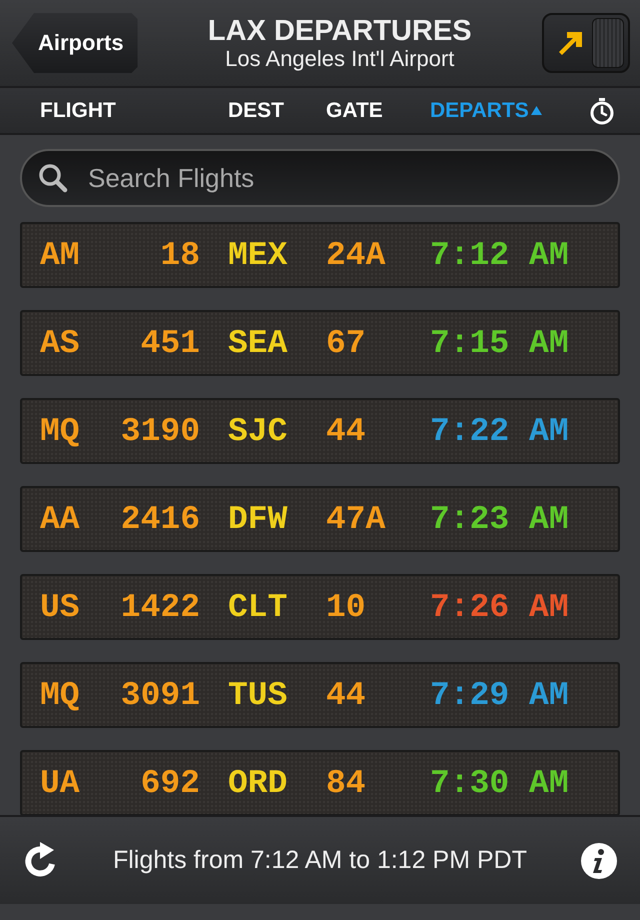  Describe the element at coordinates (160, 431) in the screenshot. I see `flight-number: 3190` at that location.